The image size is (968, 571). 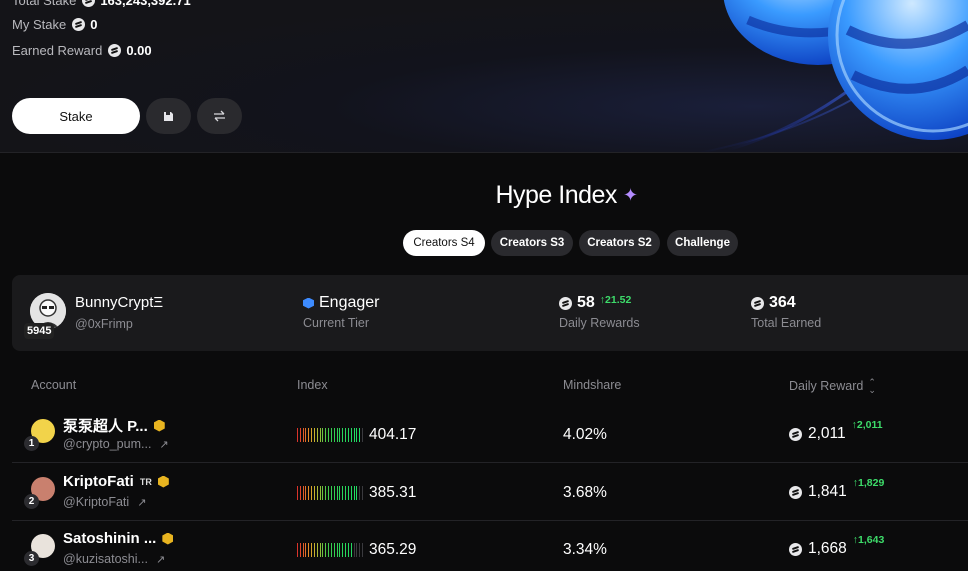 I want to click on rank-number: 1, so click(x=31, y=443).